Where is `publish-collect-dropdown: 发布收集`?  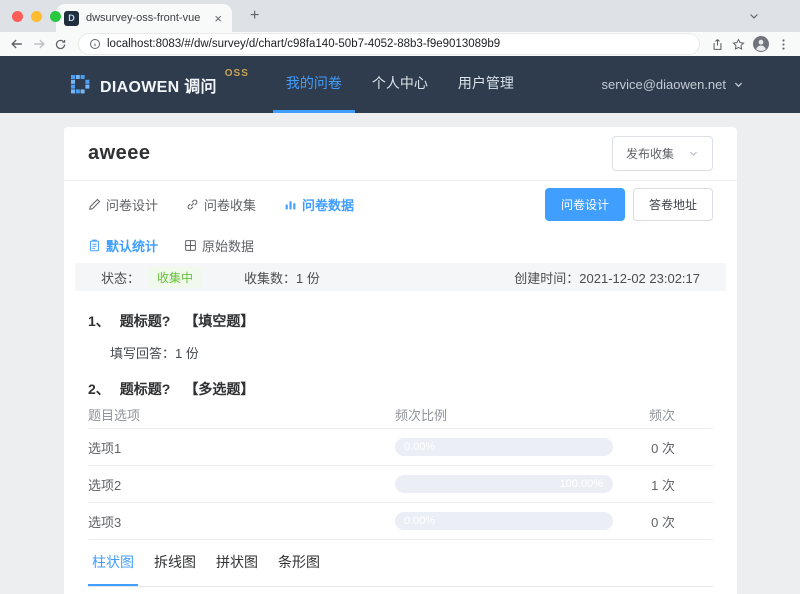
publish-collect-dropdown: 发布收集 is located at coordinates (662, 153).